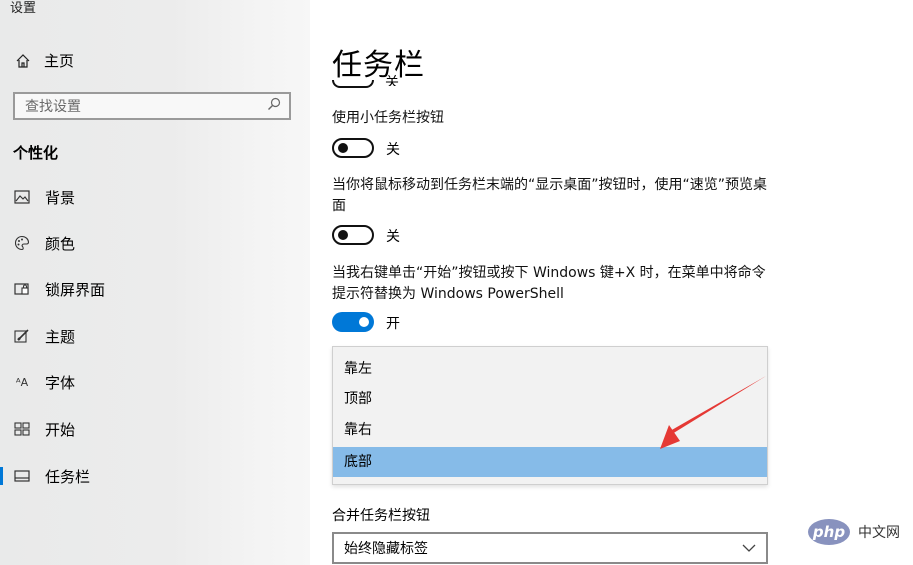 The image size is (913, 565). Describe the element at coordinates (59, 61) in the screenshot. I see `home-label: 主页` at that location.